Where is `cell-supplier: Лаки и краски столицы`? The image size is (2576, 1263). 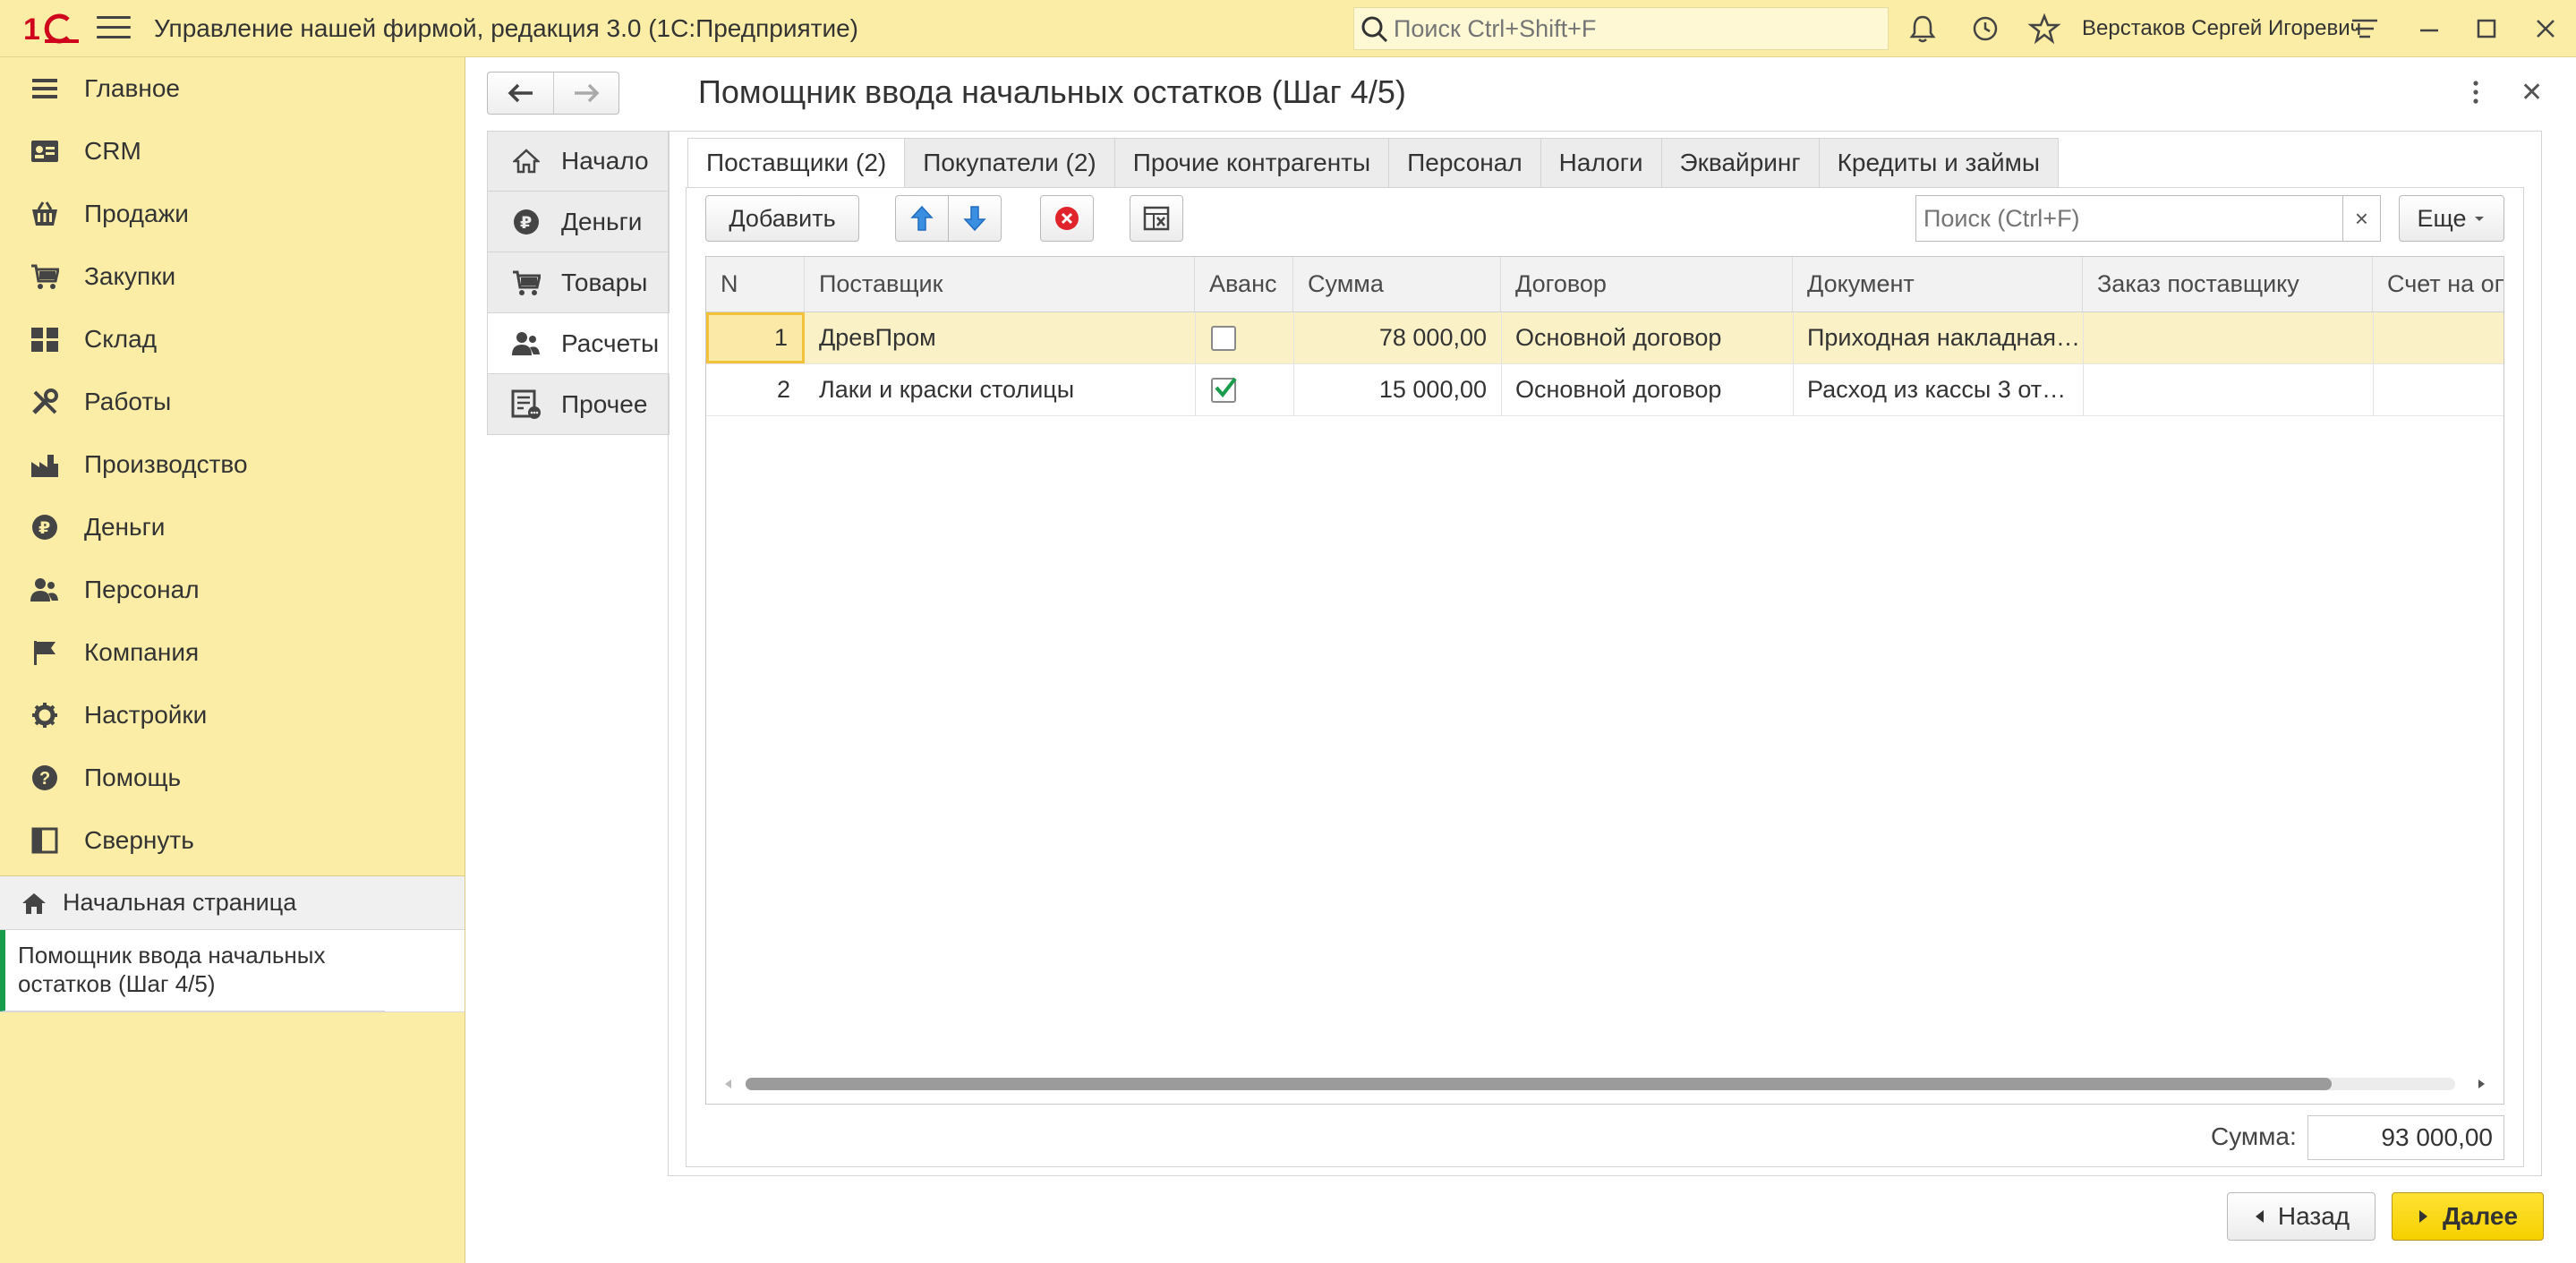
cell-supplier: Лаки и краски столицы is located at coordinates (1000, 390).